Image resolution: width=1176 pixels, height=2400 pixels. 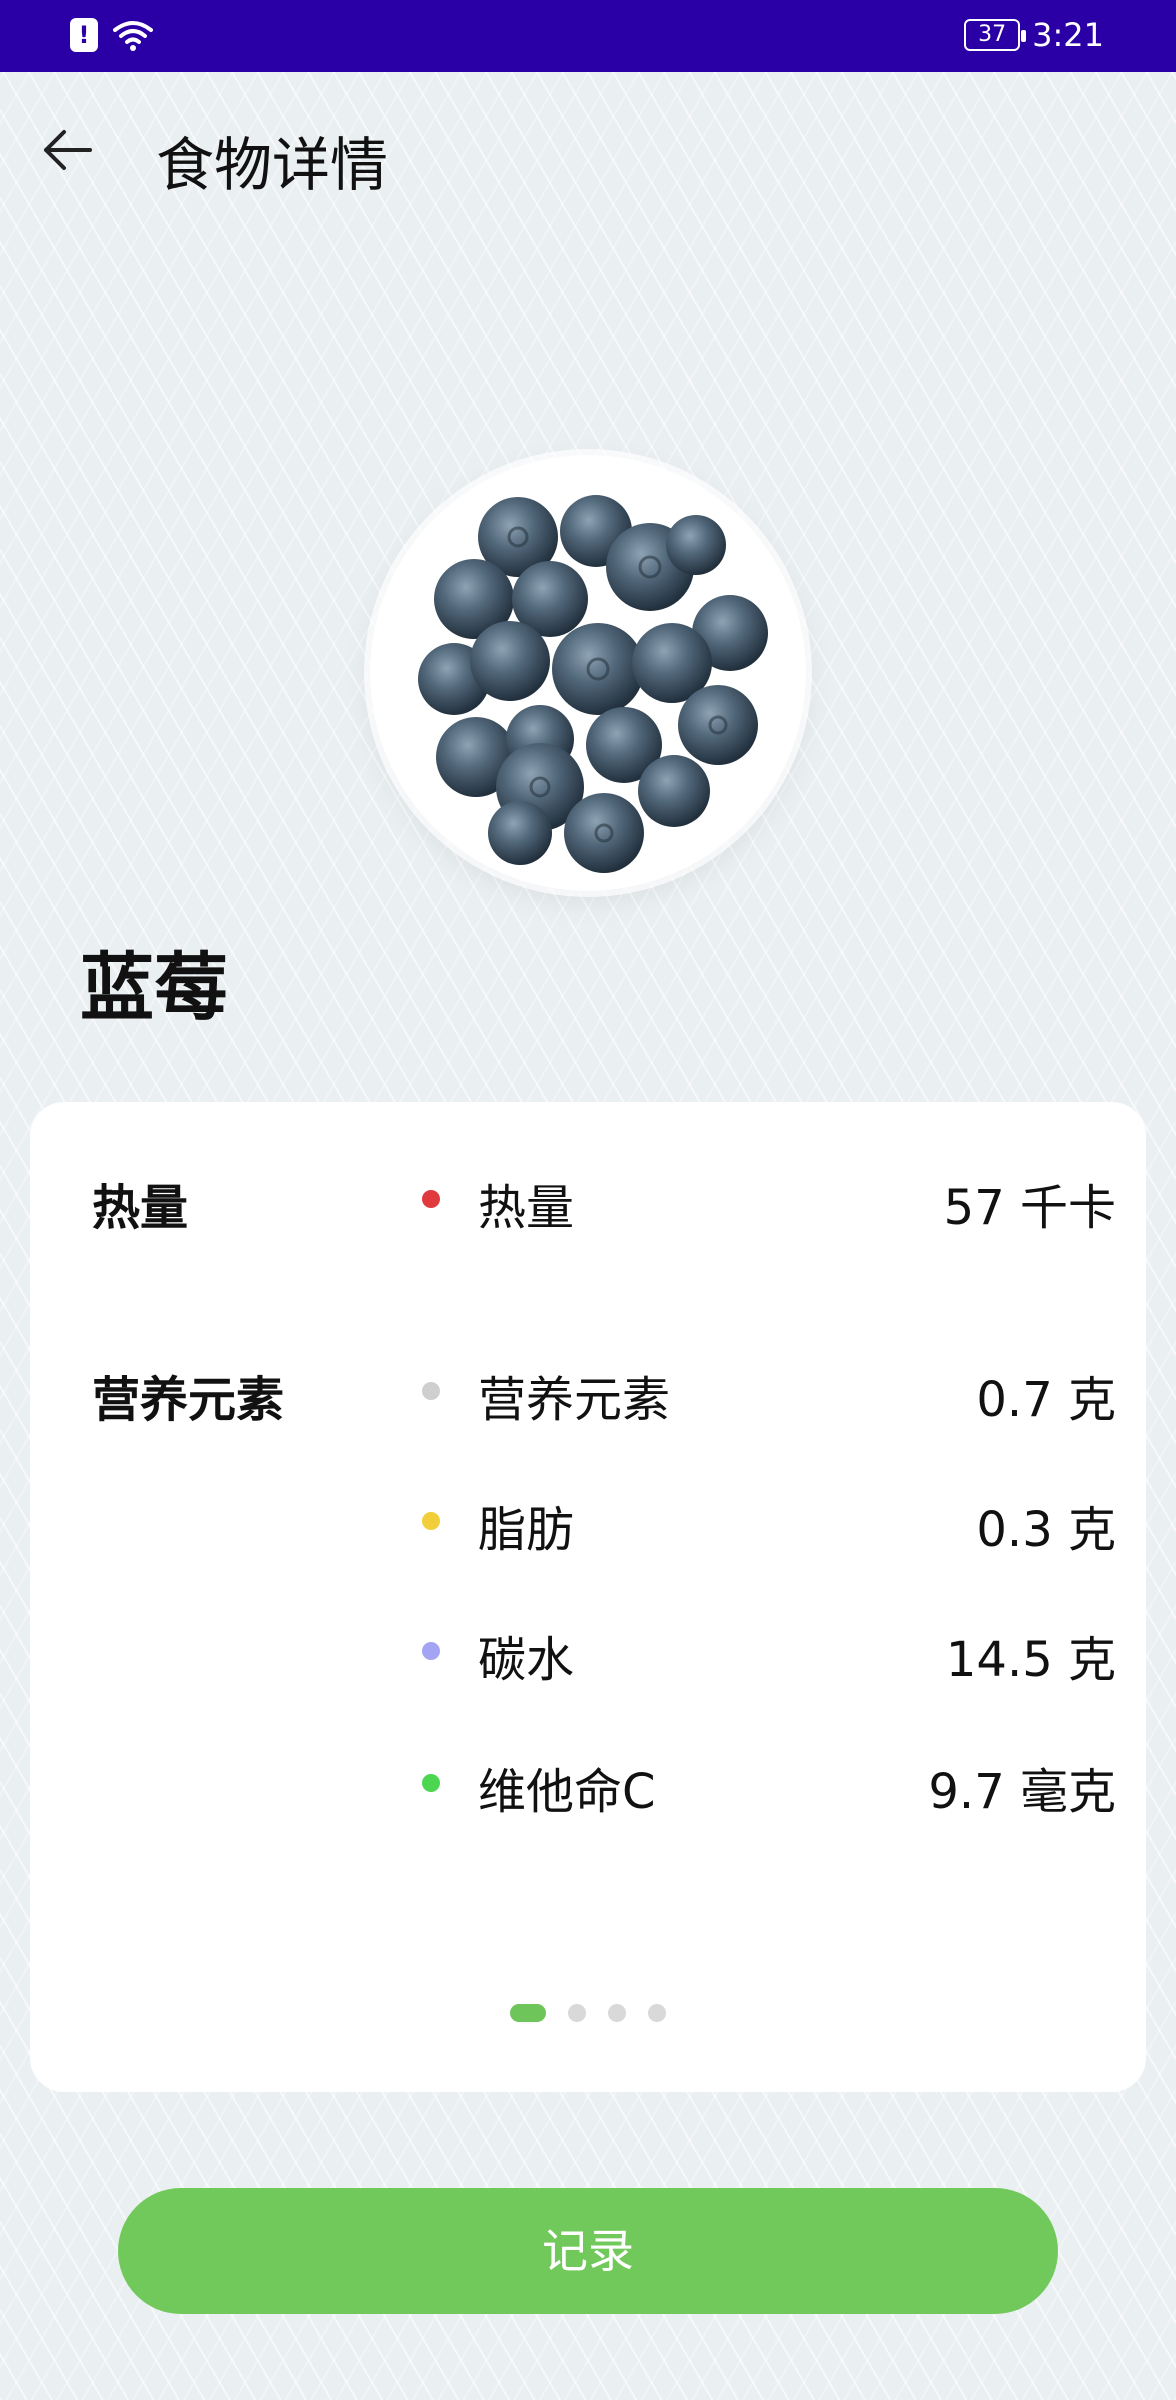 What do you see at coordinates (588, 2251) in the screenshot?
I see `record-button: 记录` at bounding box center [588, 2251].